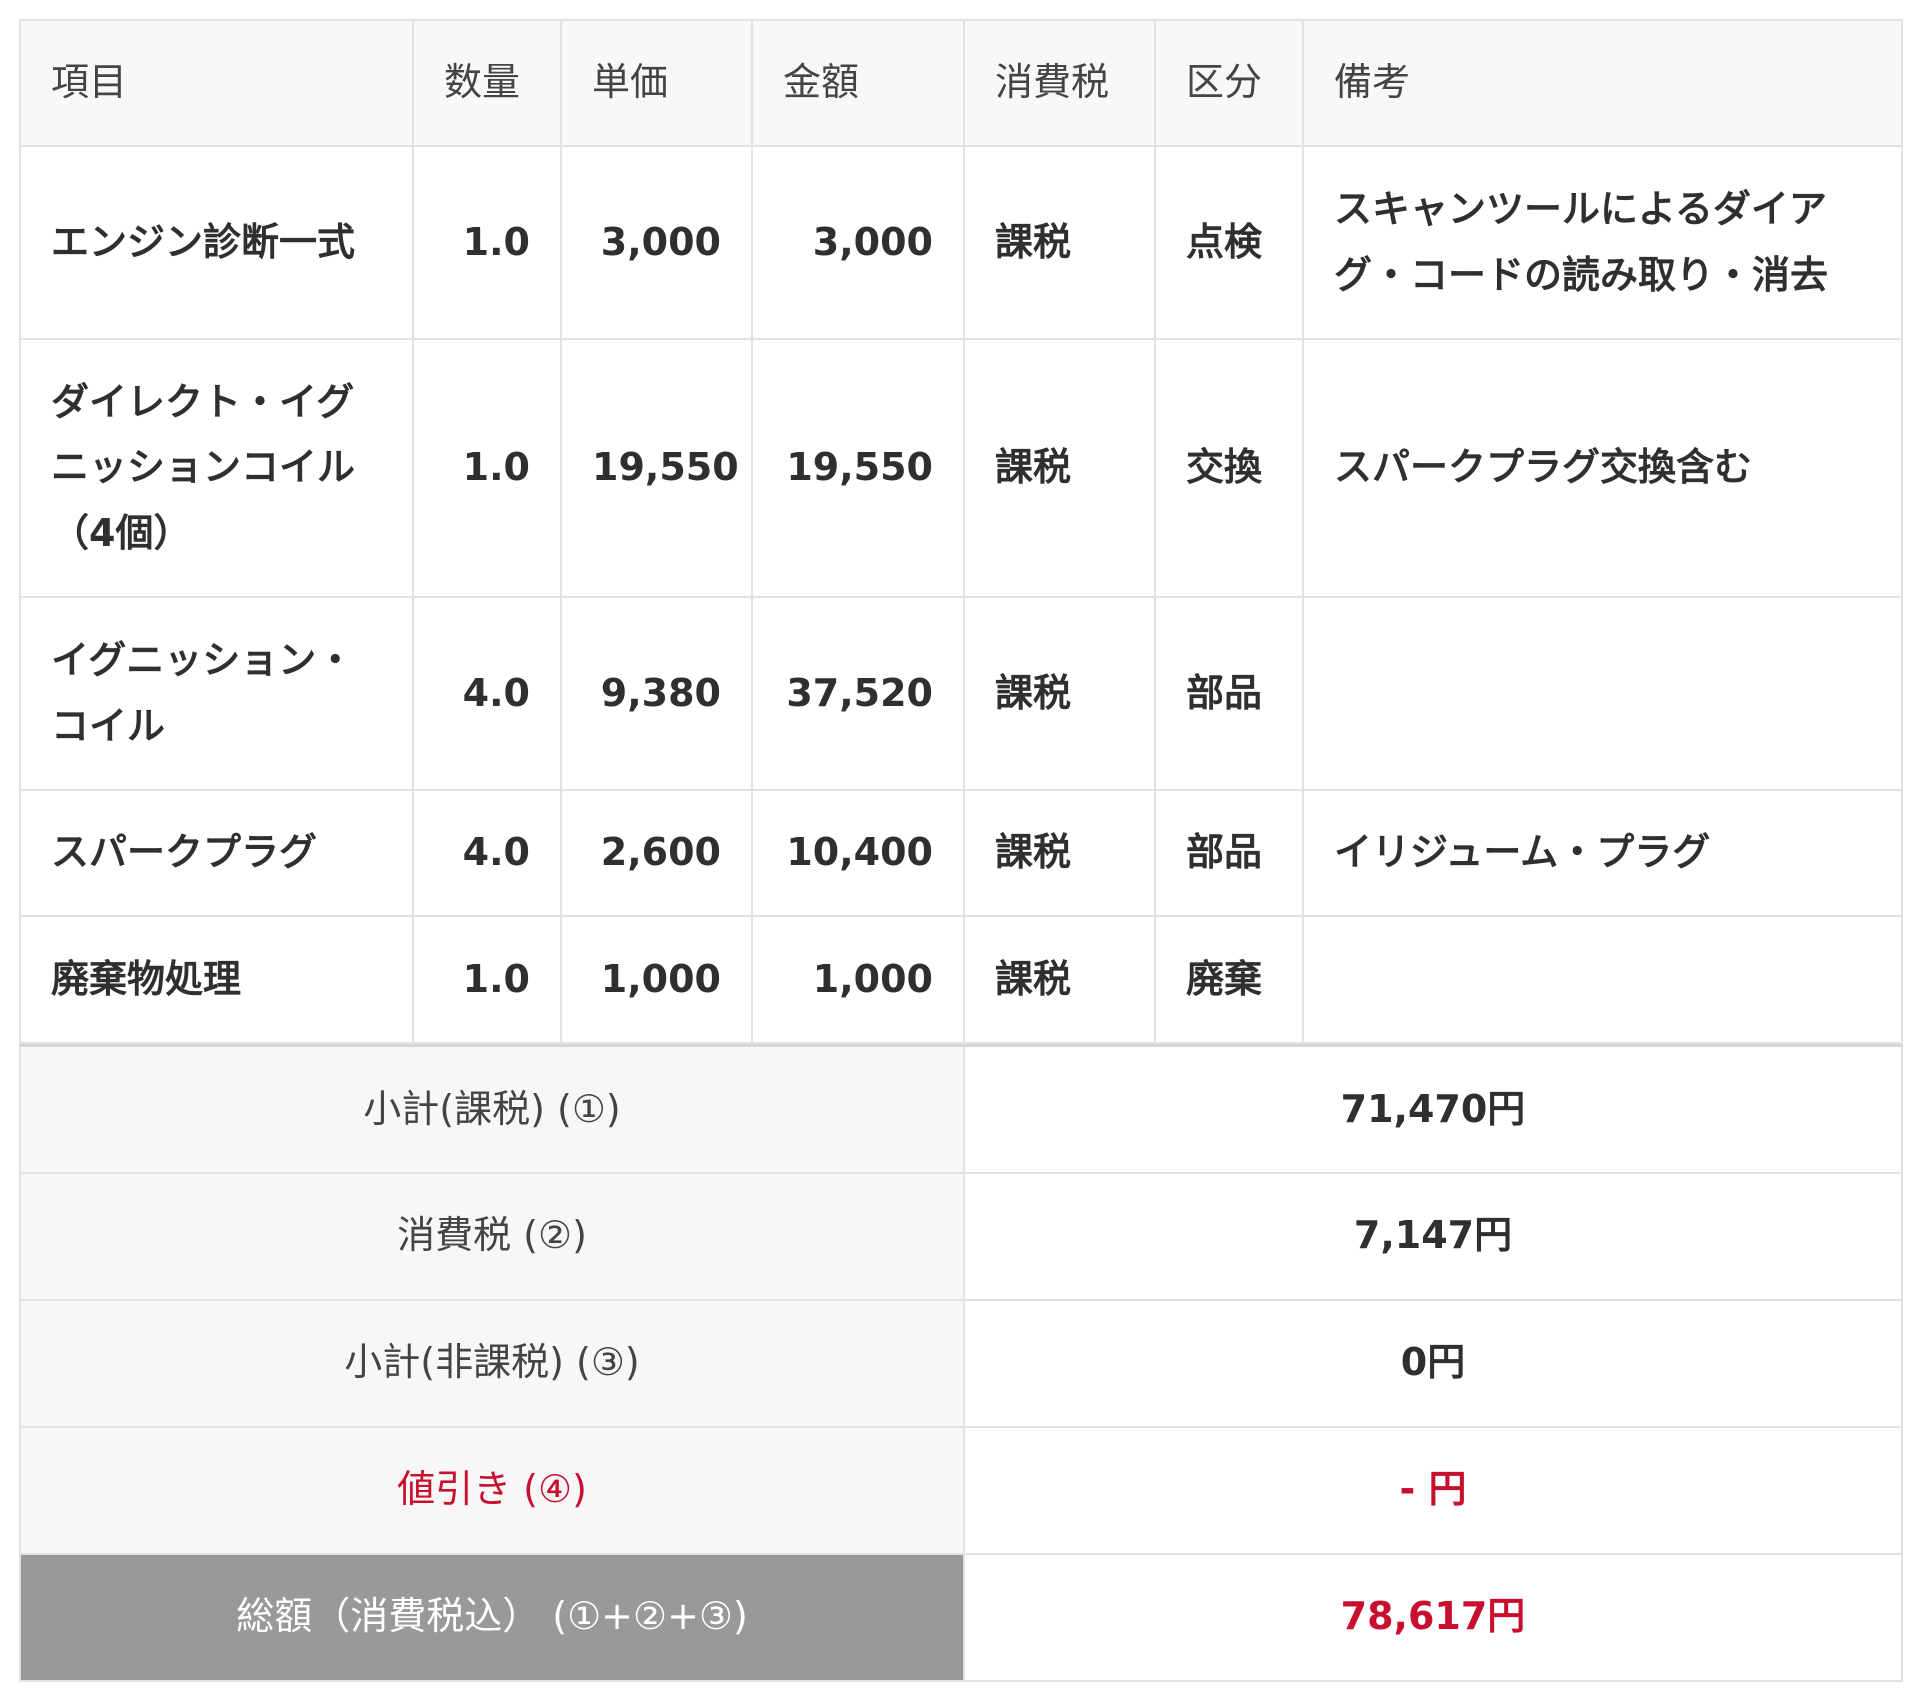 Image resolution: width=1920 pixels, height=1693 pixels. I want to click on header-quantity: 数量, so click(487, 83).